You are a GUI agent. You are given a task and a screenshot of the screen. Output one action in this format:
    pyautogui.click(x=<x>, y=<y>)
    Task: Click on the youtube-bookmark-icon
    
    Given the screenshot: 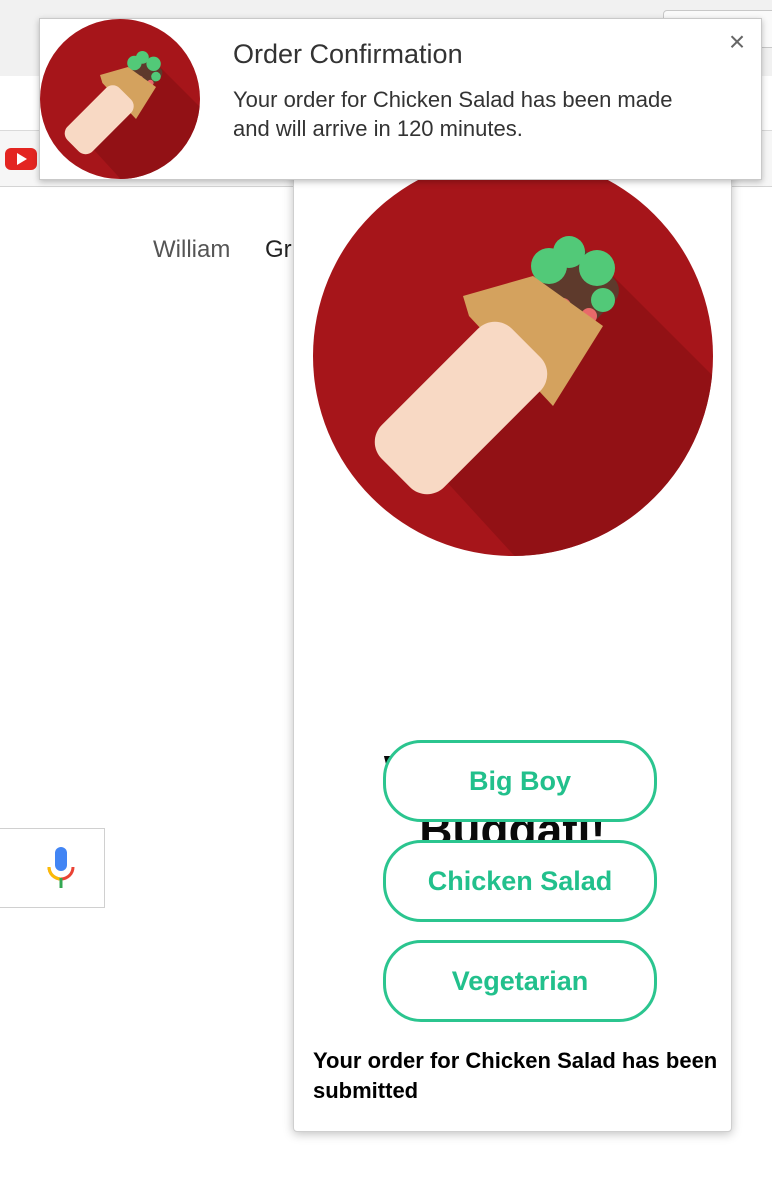 What is the action you would take?
    pyautogui.click(x=21, y=159)
    